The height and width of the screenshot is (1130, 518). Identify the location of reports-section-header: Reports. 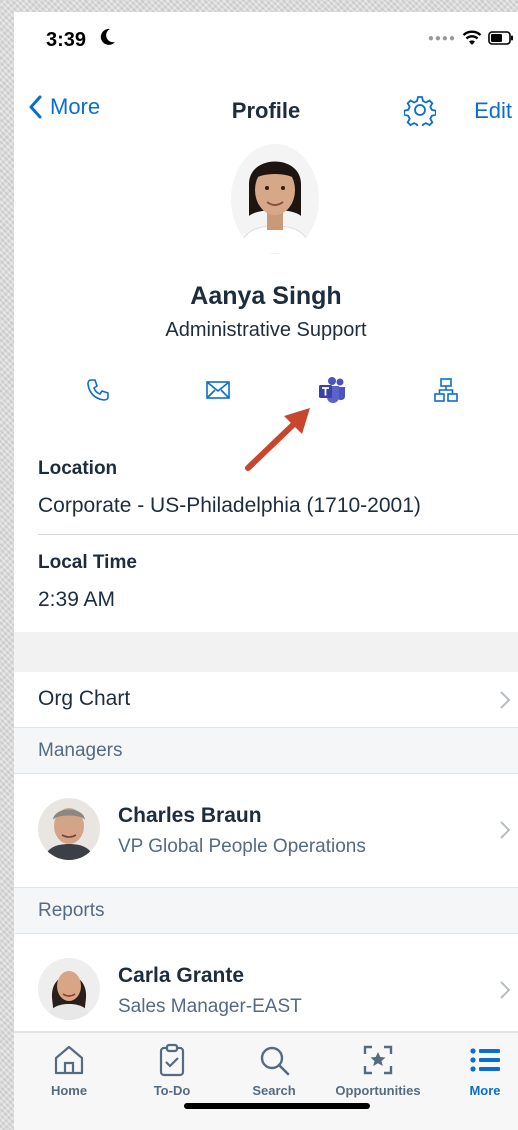
(266, 911).